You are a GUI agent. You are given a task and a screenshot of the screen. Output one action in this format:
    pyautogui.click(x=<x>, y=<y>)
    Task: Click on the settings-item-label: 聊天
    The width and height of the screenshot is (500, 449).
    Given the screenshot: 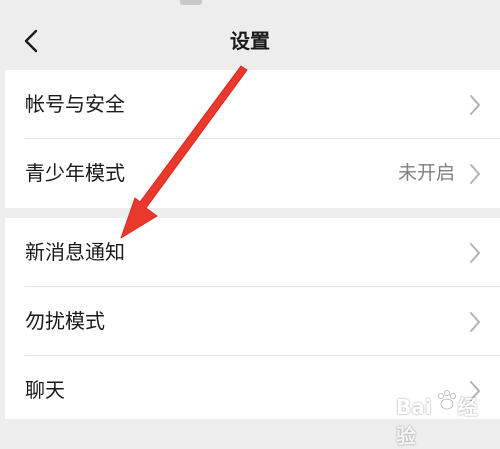 What is the action you would take?
    pyautogui.click(x=45, y=390)
    